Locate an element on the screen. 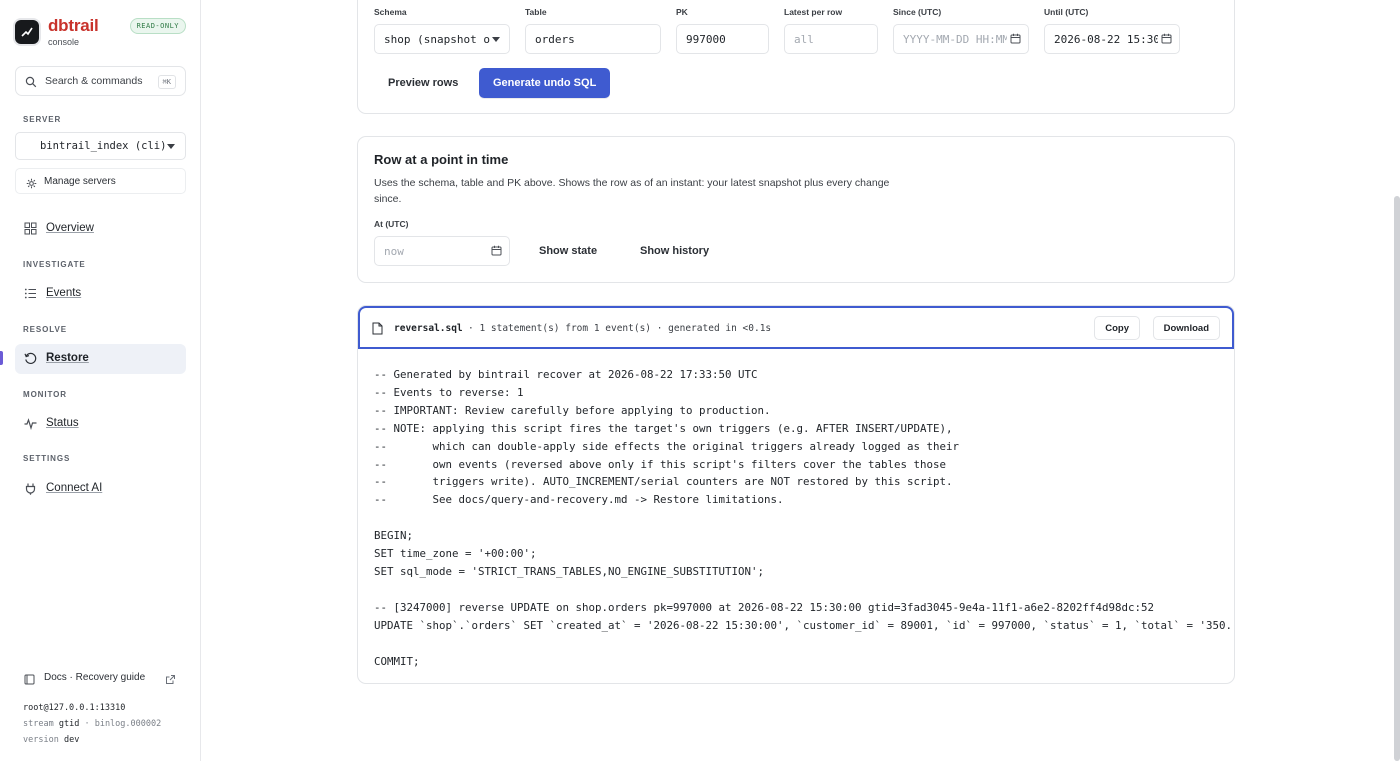  binlog-value: binlog.000002 is located at coordinates (128, 724).